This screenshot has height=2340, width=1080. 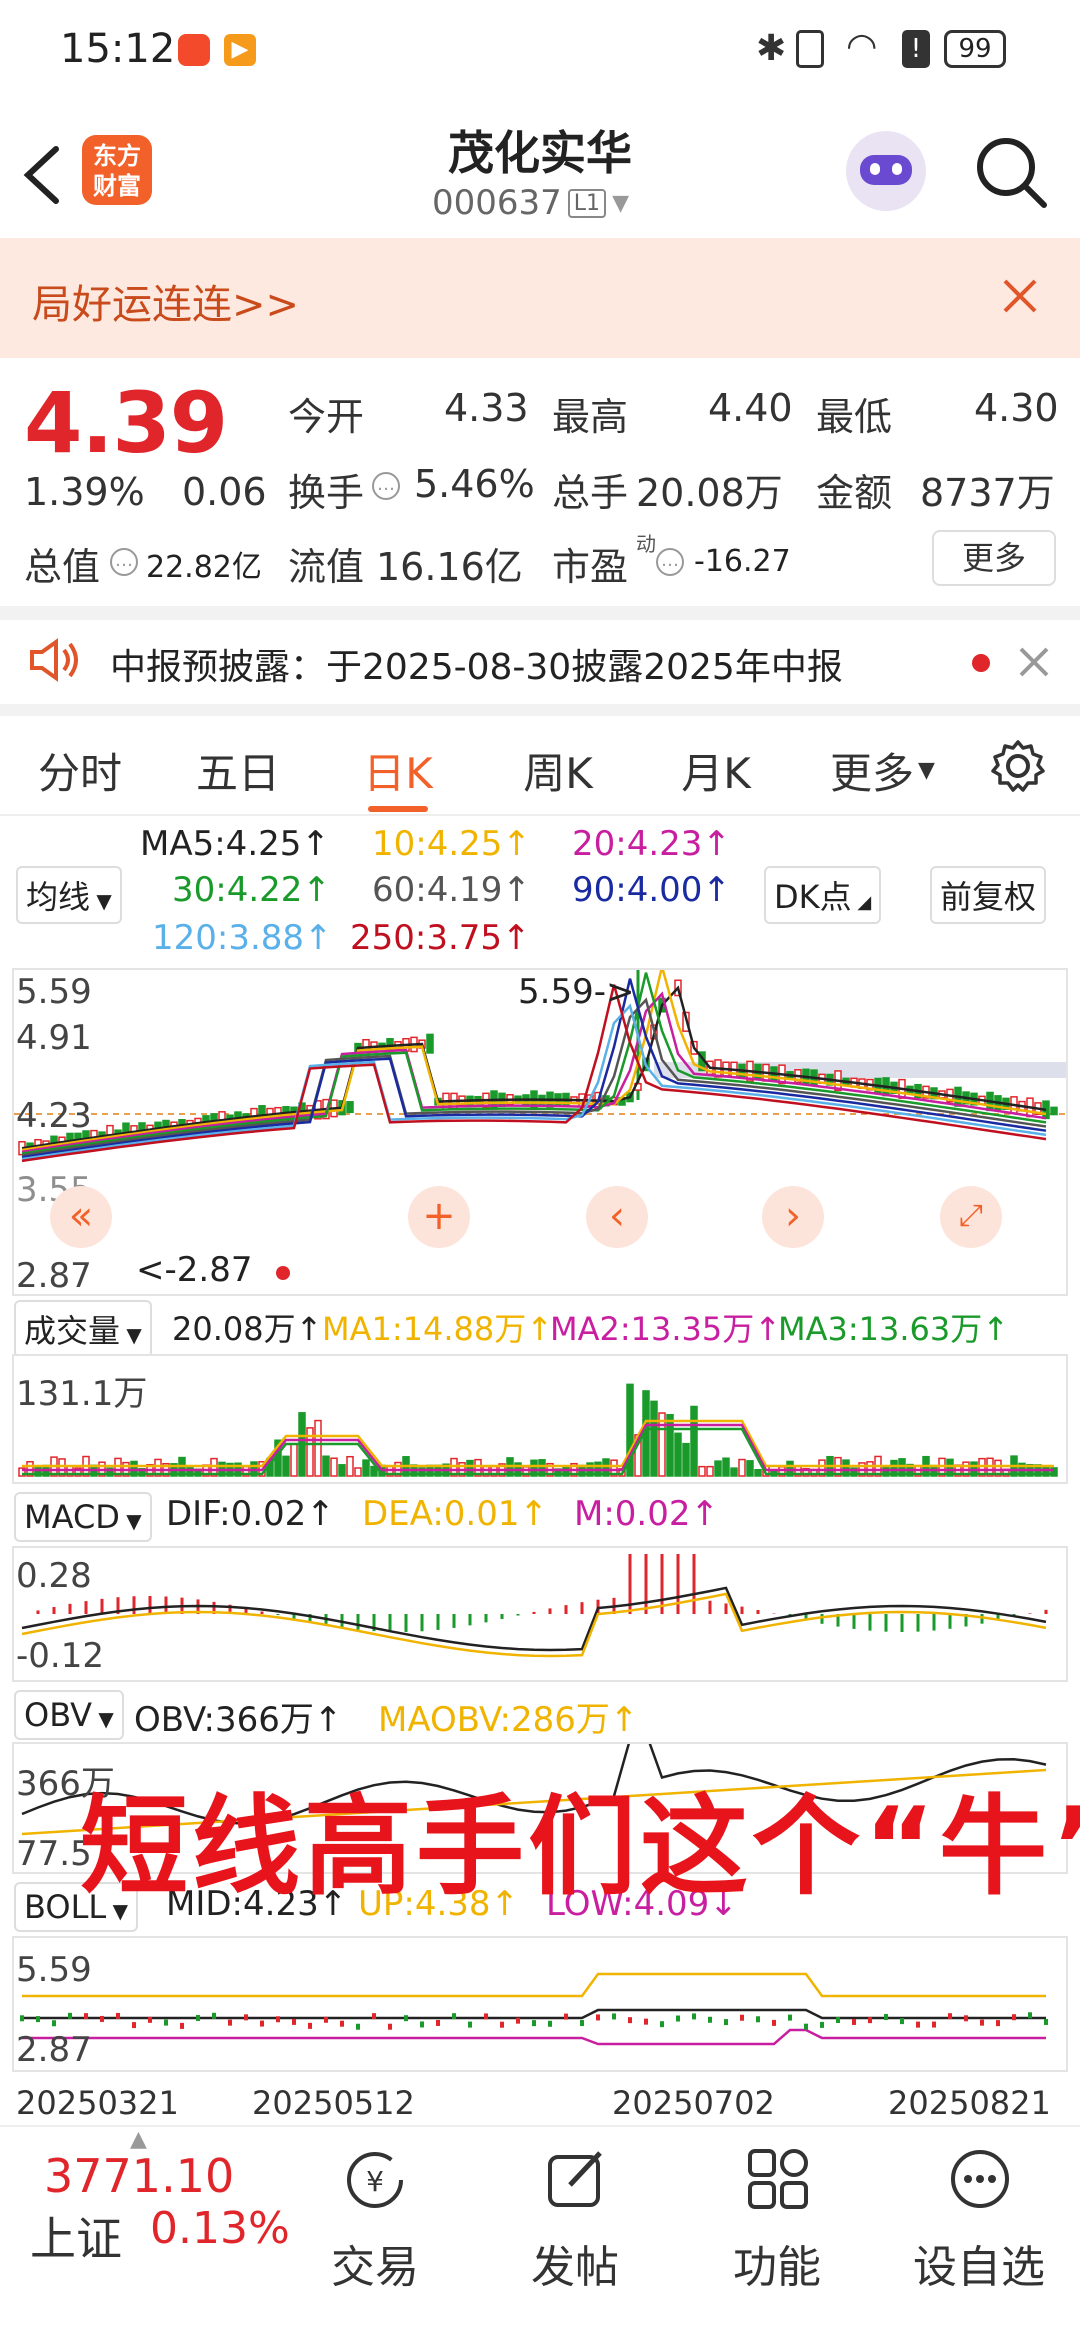 I want to click on play-notification-icon: ▶, so click(x=240, y=50).